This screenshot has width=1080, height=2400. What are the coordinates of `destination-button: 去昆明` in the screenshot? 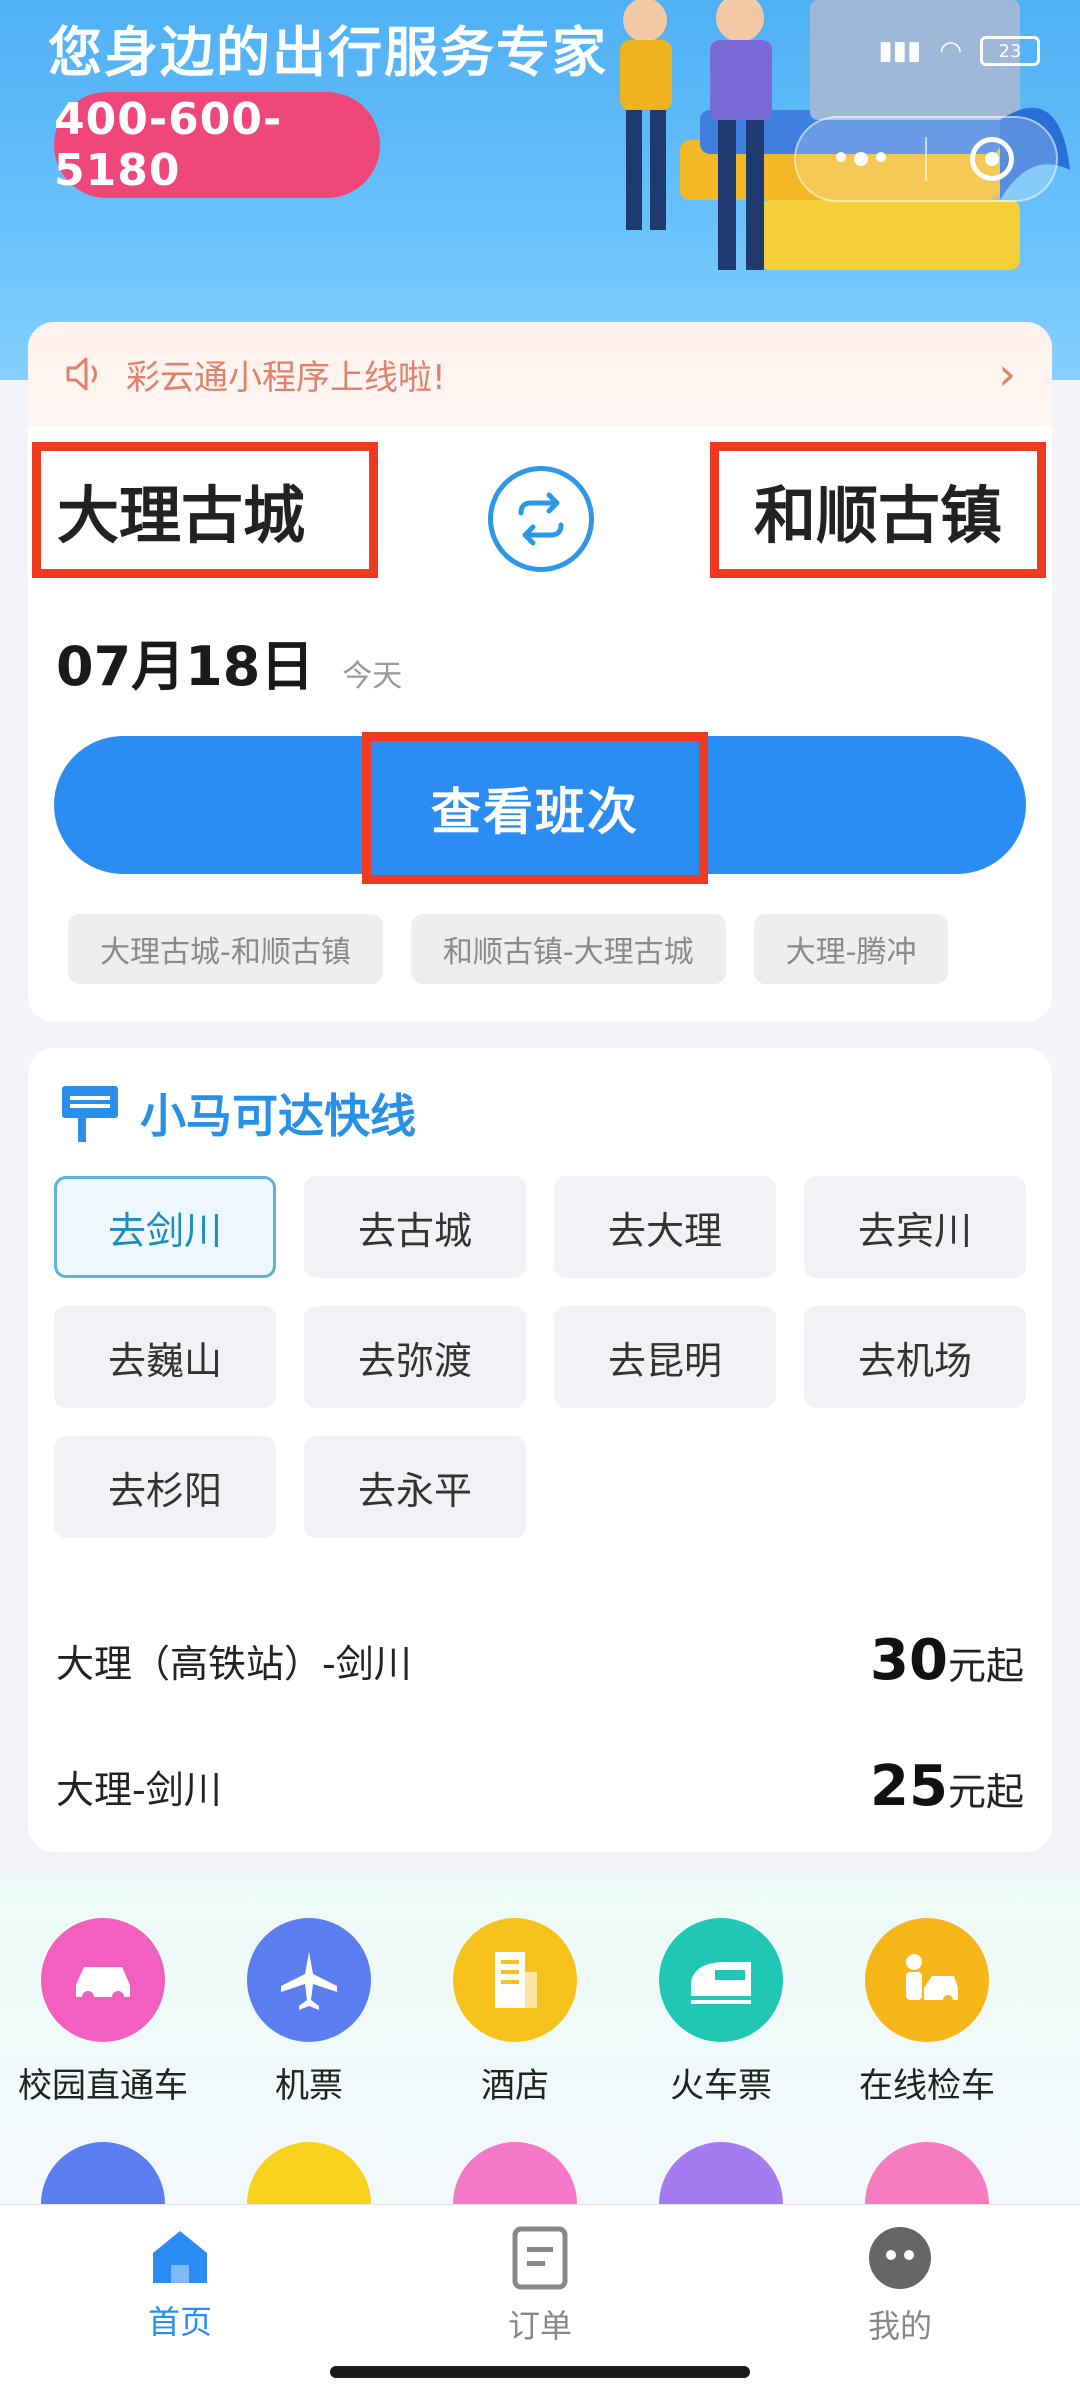 It's located at (665, 1357).